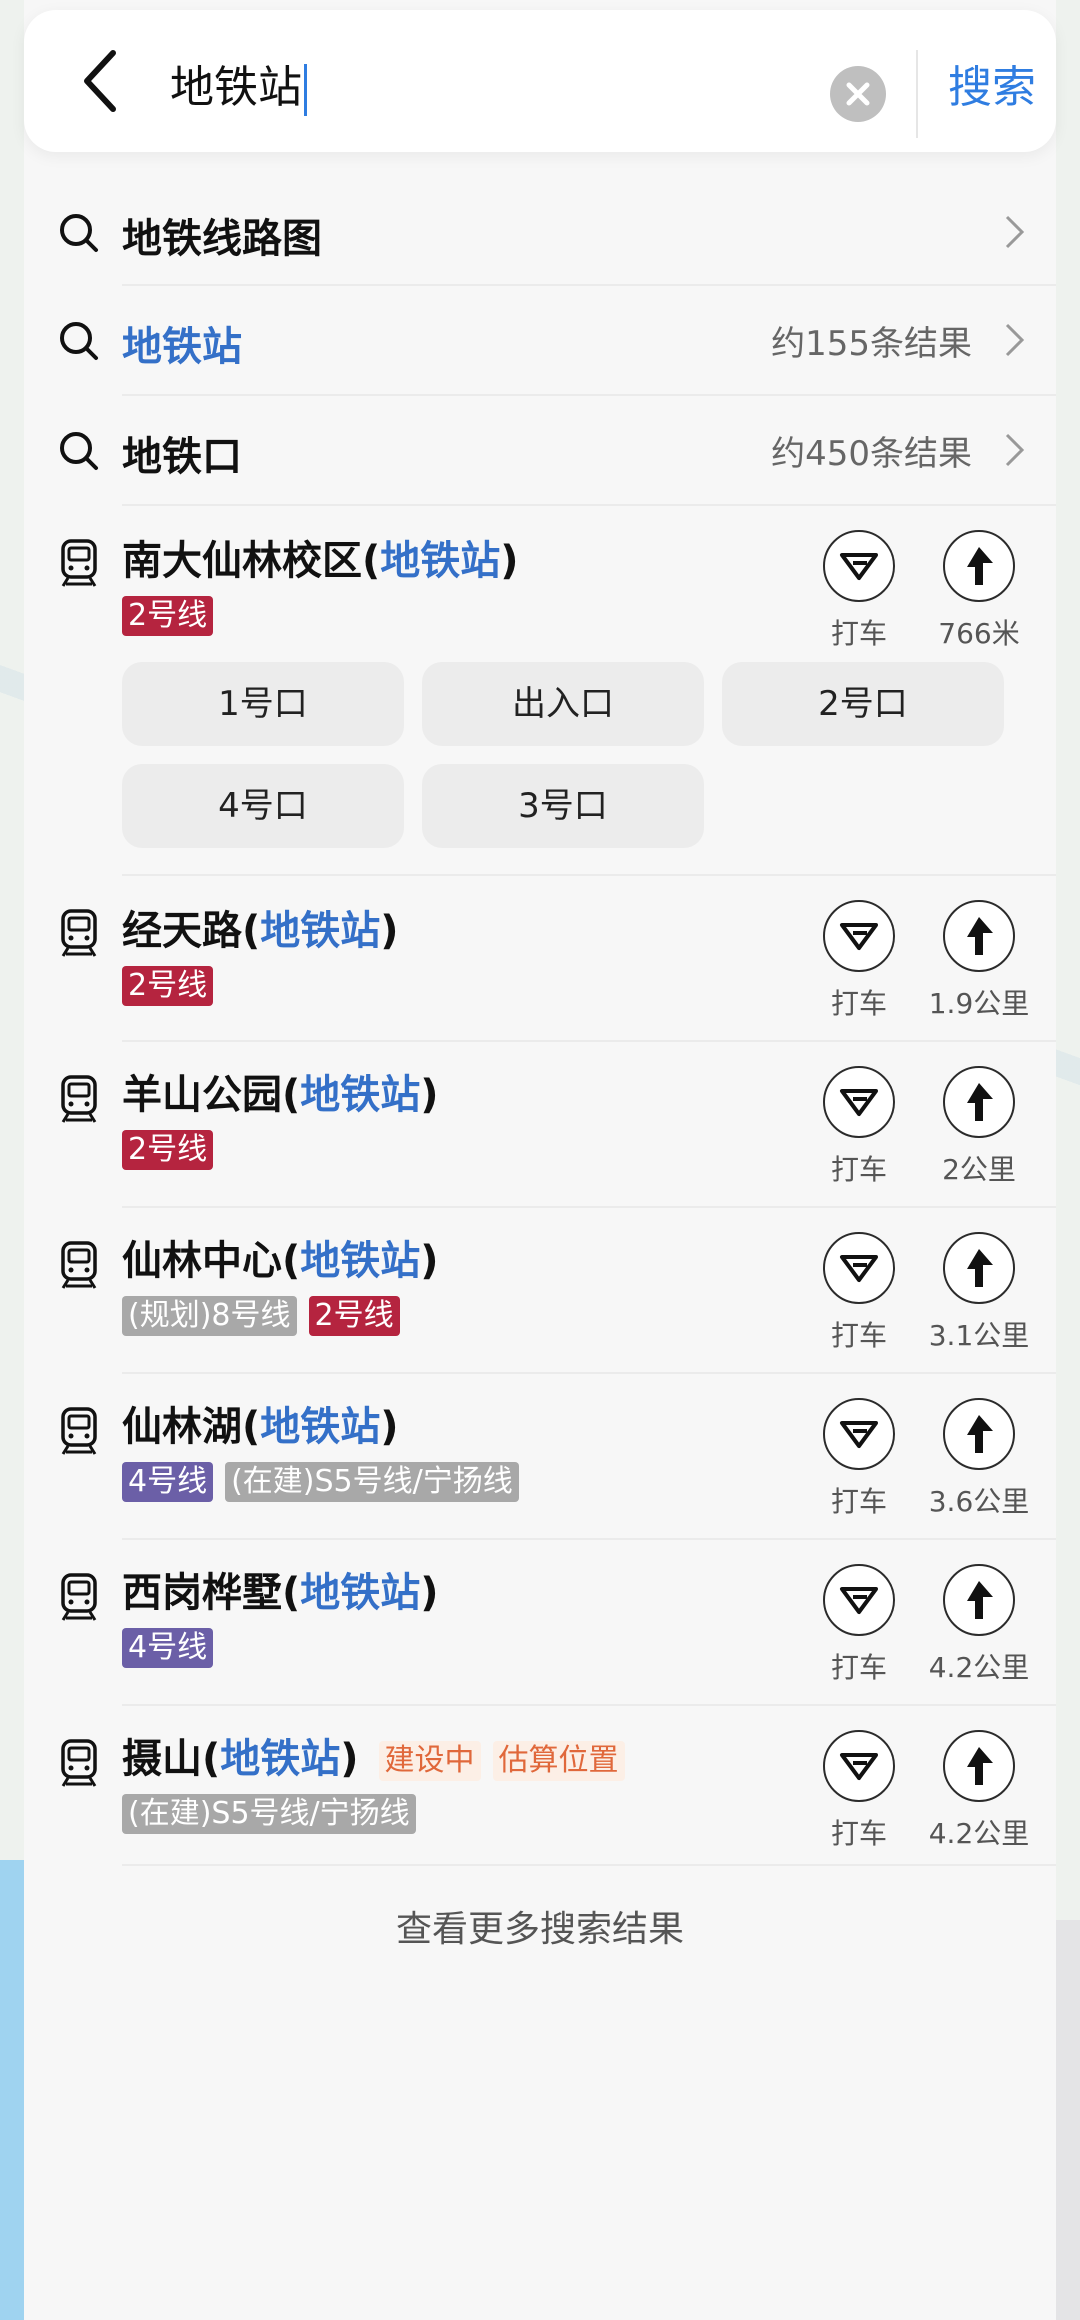  What do you see at coordinates (871, 344) in the screenshot?
I see `result-count: 约155条结果` at bounding box center [871, 344].